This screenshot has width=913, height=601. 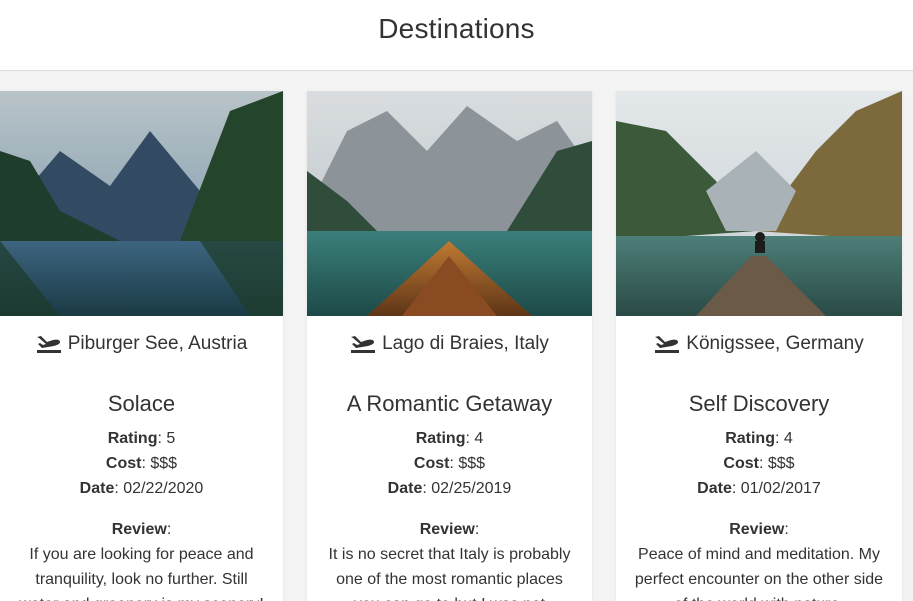 I want to click on date-value: : 02/25/2019, so click(x=467, y=488).